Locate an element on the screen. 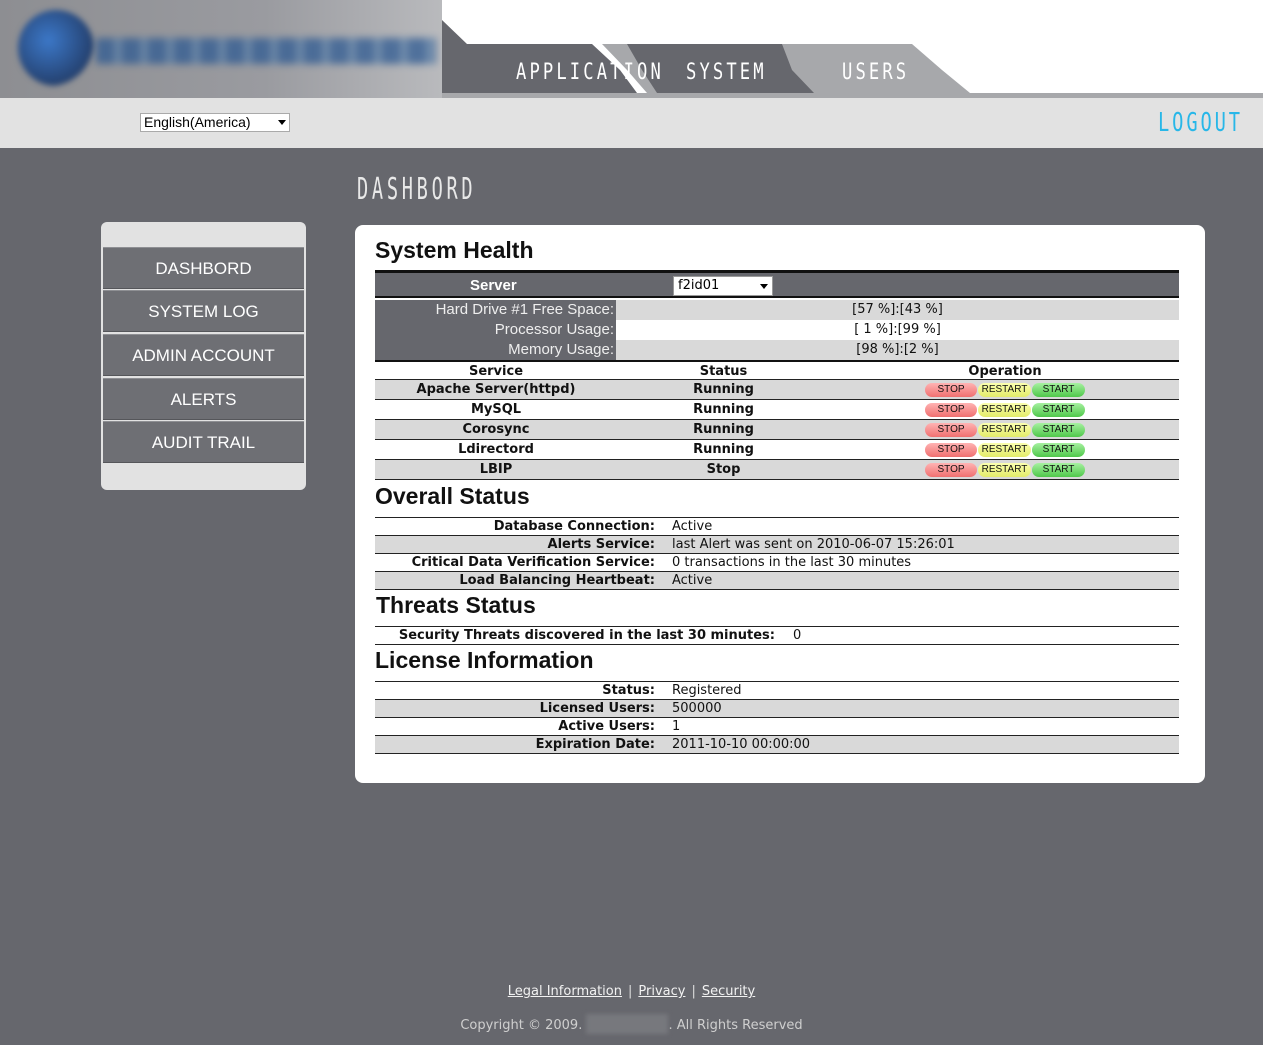  service-name: Corosync is located at coordinates (496, 429).